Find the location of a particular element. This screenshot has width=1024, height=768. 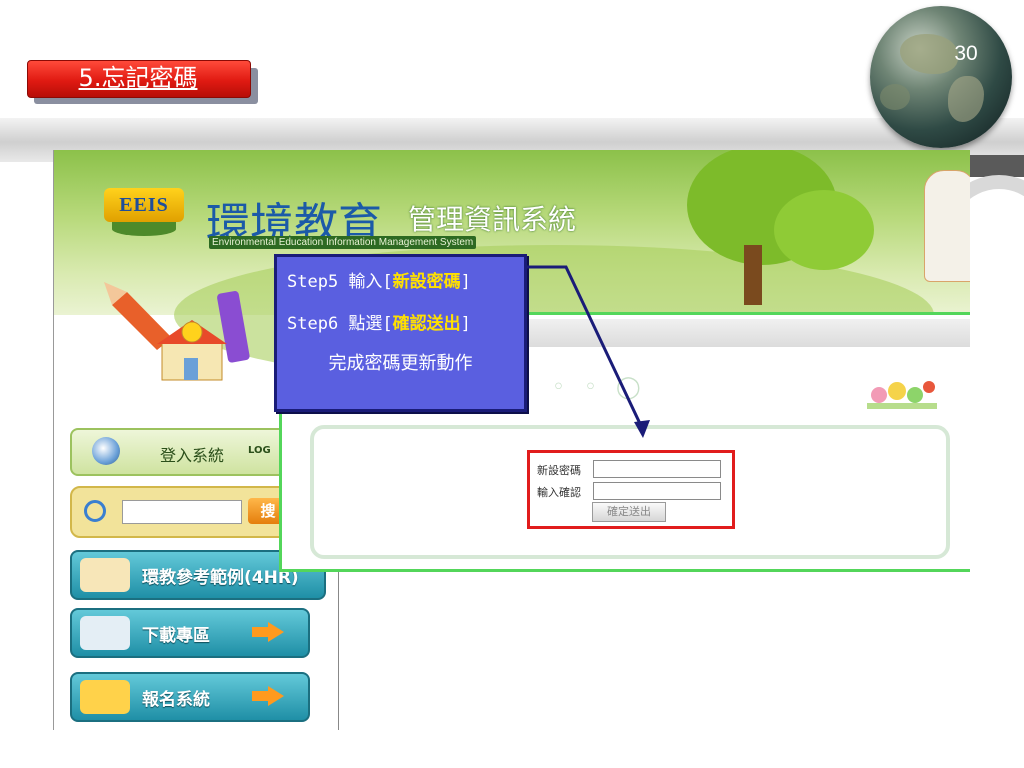

finish-text: 完成密碼更新動作 is located at coordinates (400, 363).